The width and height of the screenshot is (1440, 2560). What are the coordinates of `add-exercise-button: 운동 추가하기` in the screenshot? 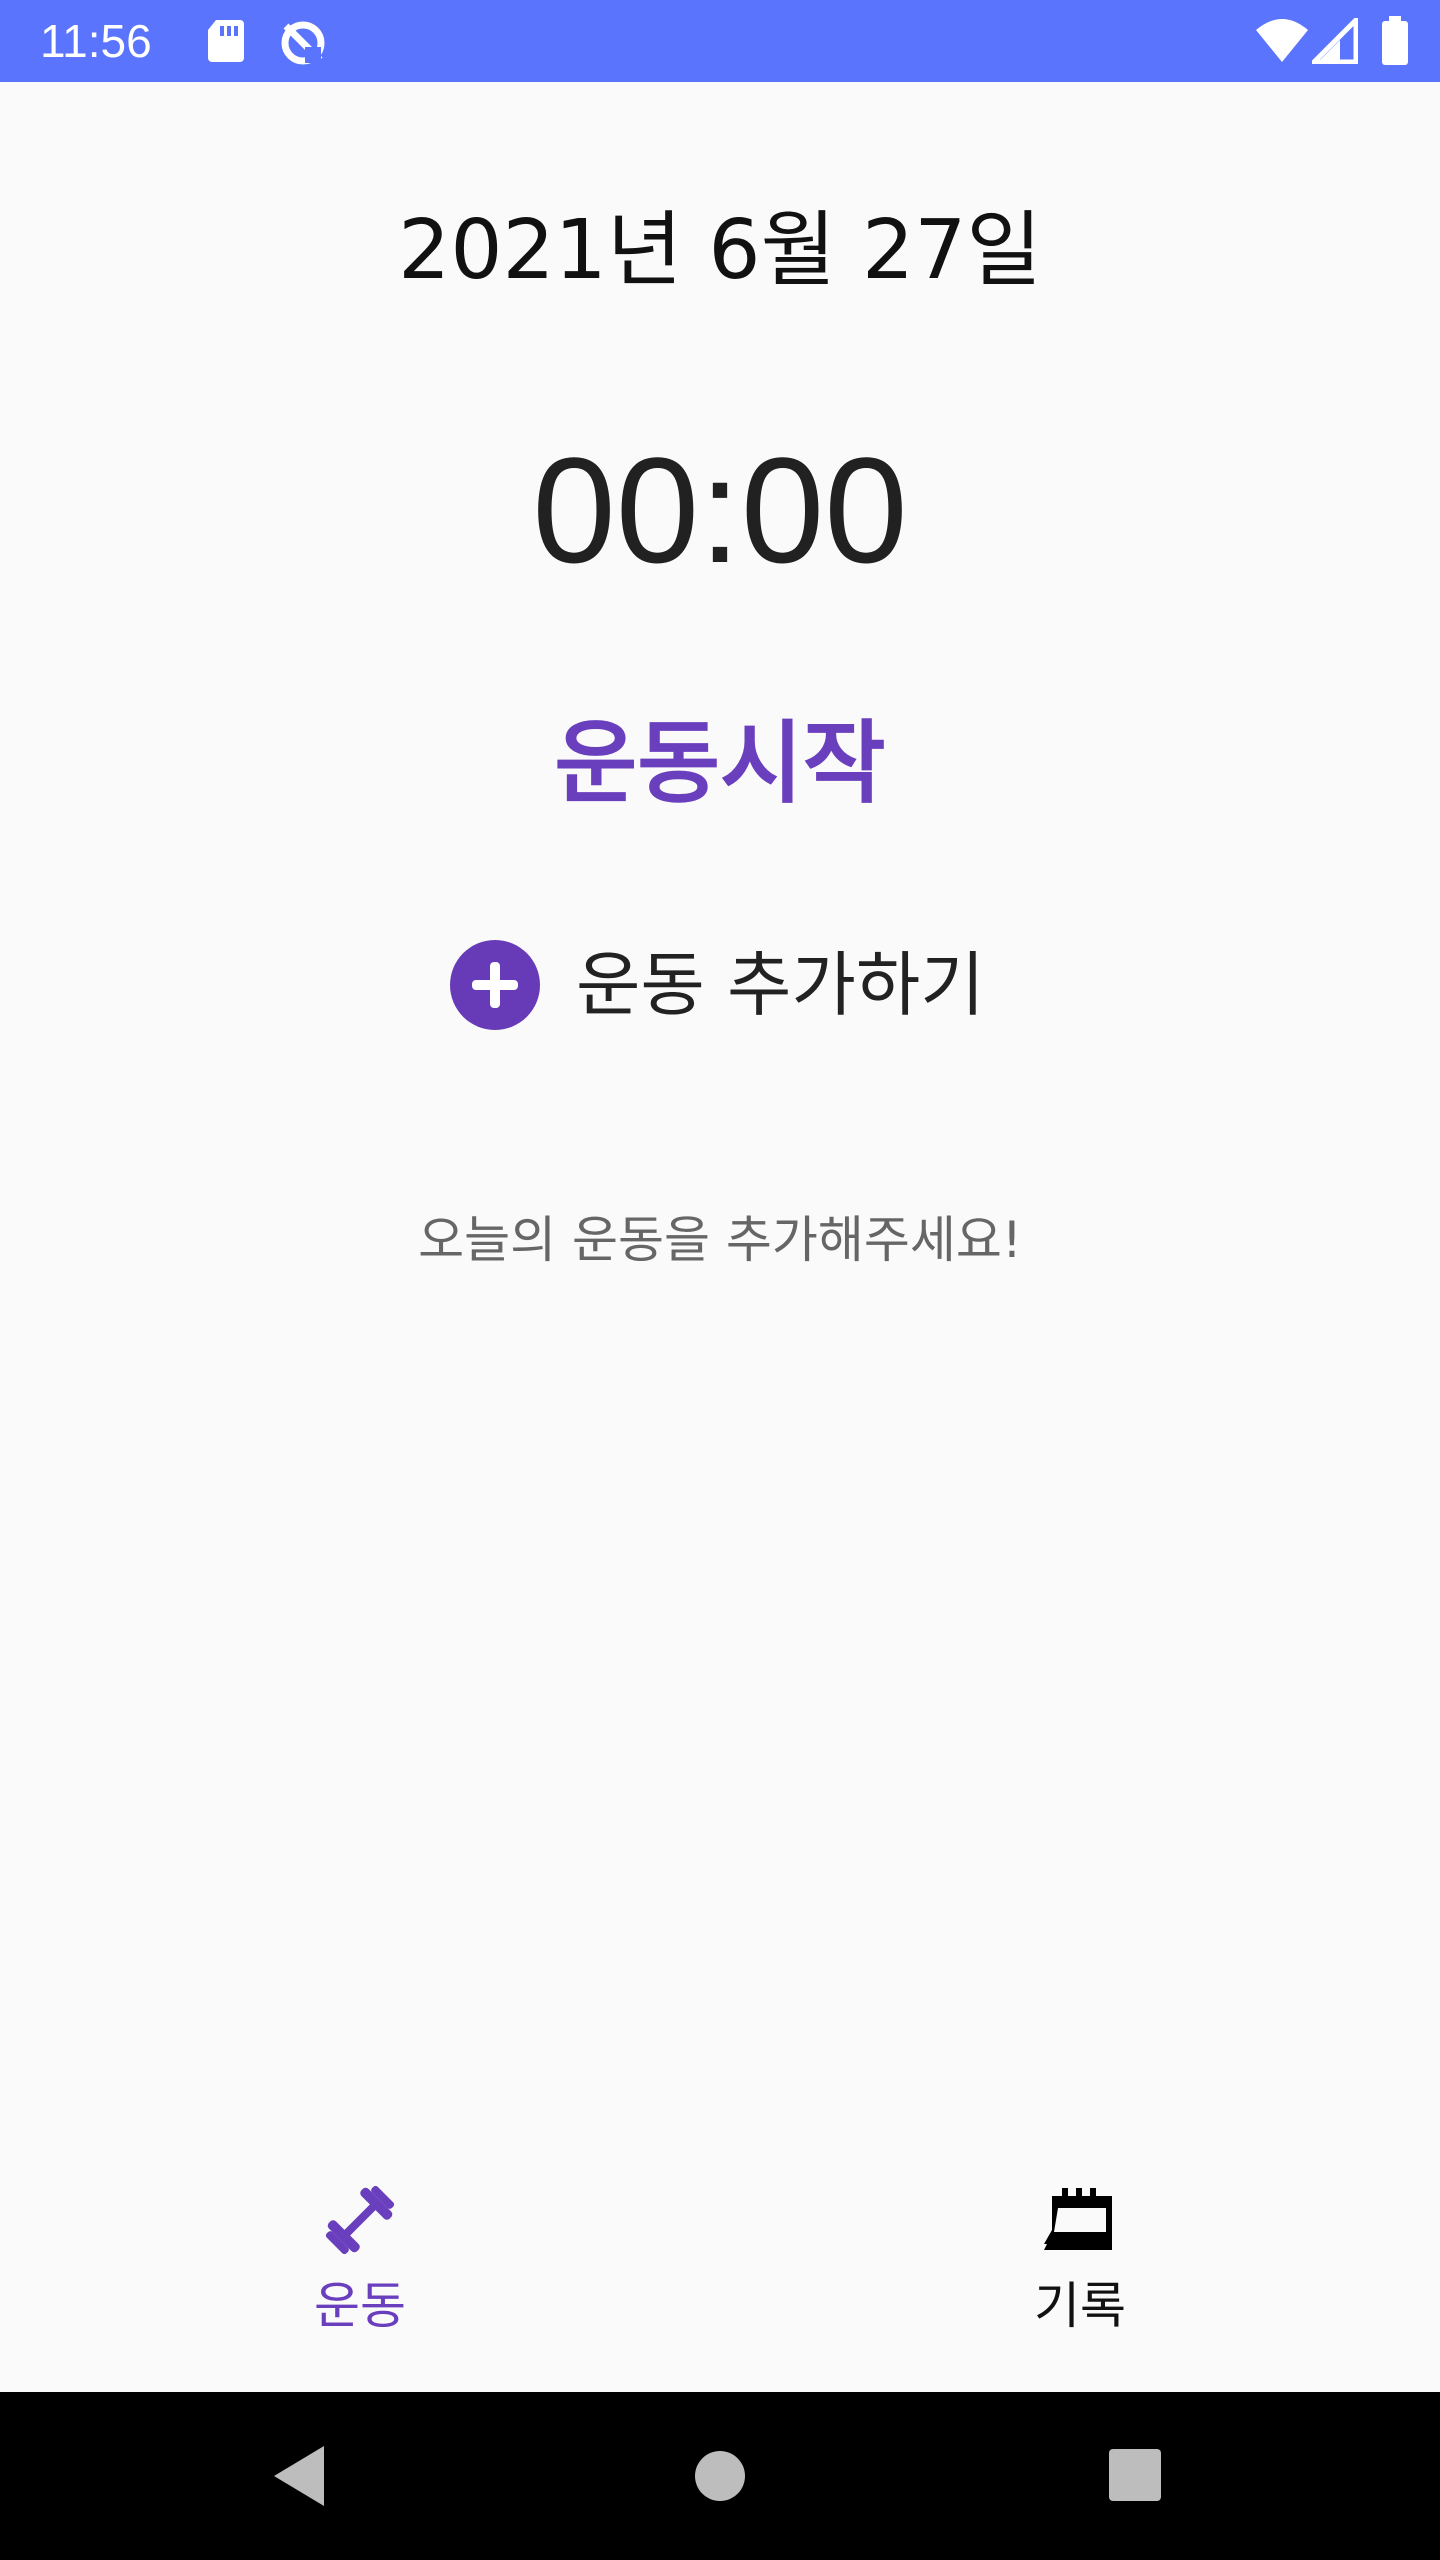 It's located at (730, 985).